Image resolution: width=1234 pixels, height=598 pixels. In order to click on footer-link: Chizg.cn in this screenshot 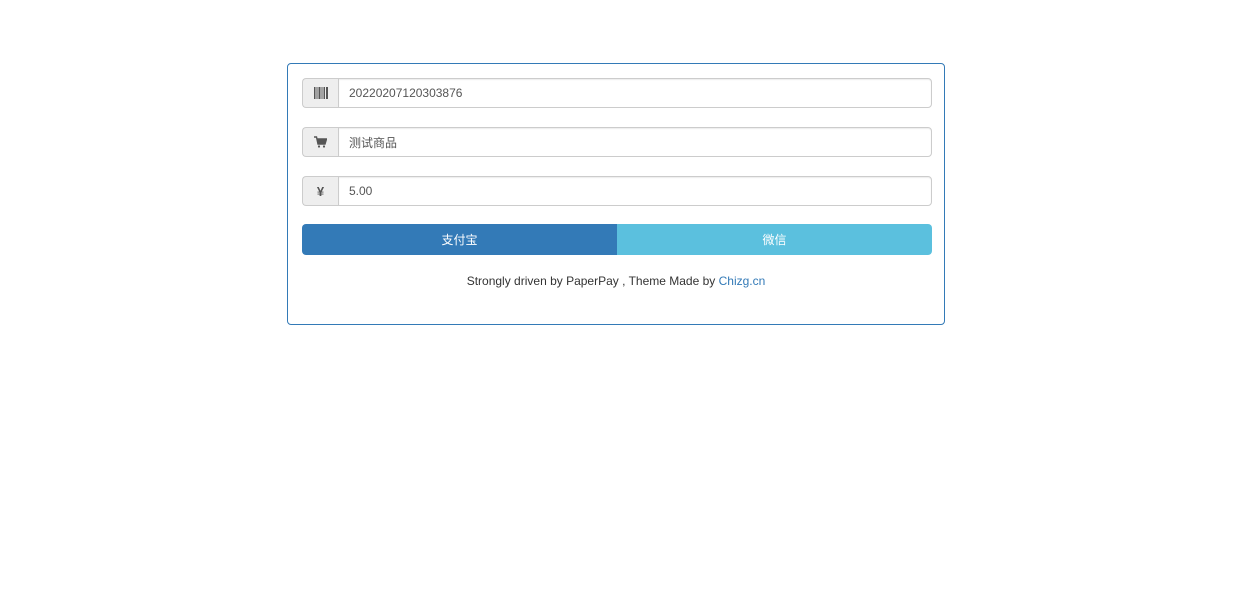, I will do `click(742, 281)`.